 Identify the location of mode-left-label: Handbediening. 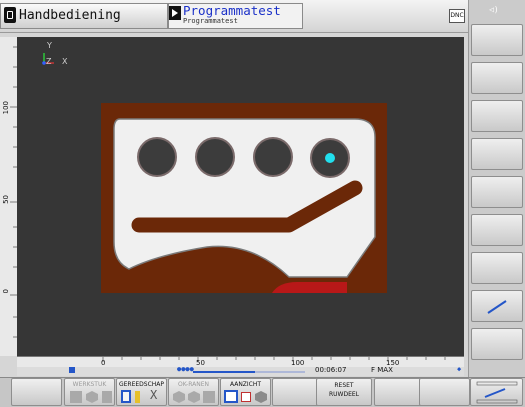
(70, 15).